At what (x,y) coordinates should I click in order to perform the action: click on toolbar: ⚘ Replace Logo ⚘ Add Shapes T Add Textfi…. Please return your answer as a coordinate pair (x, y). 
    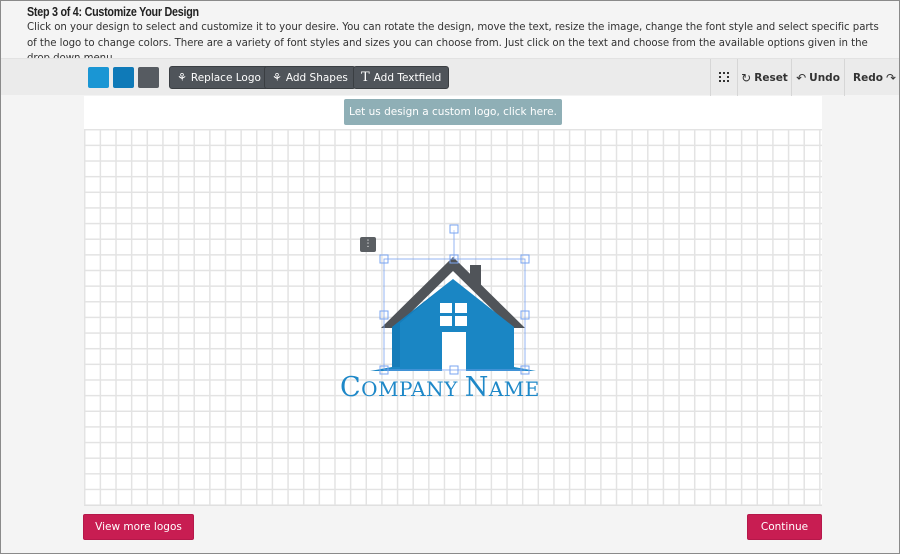
    Looking at the image, I should click on (450, 77).